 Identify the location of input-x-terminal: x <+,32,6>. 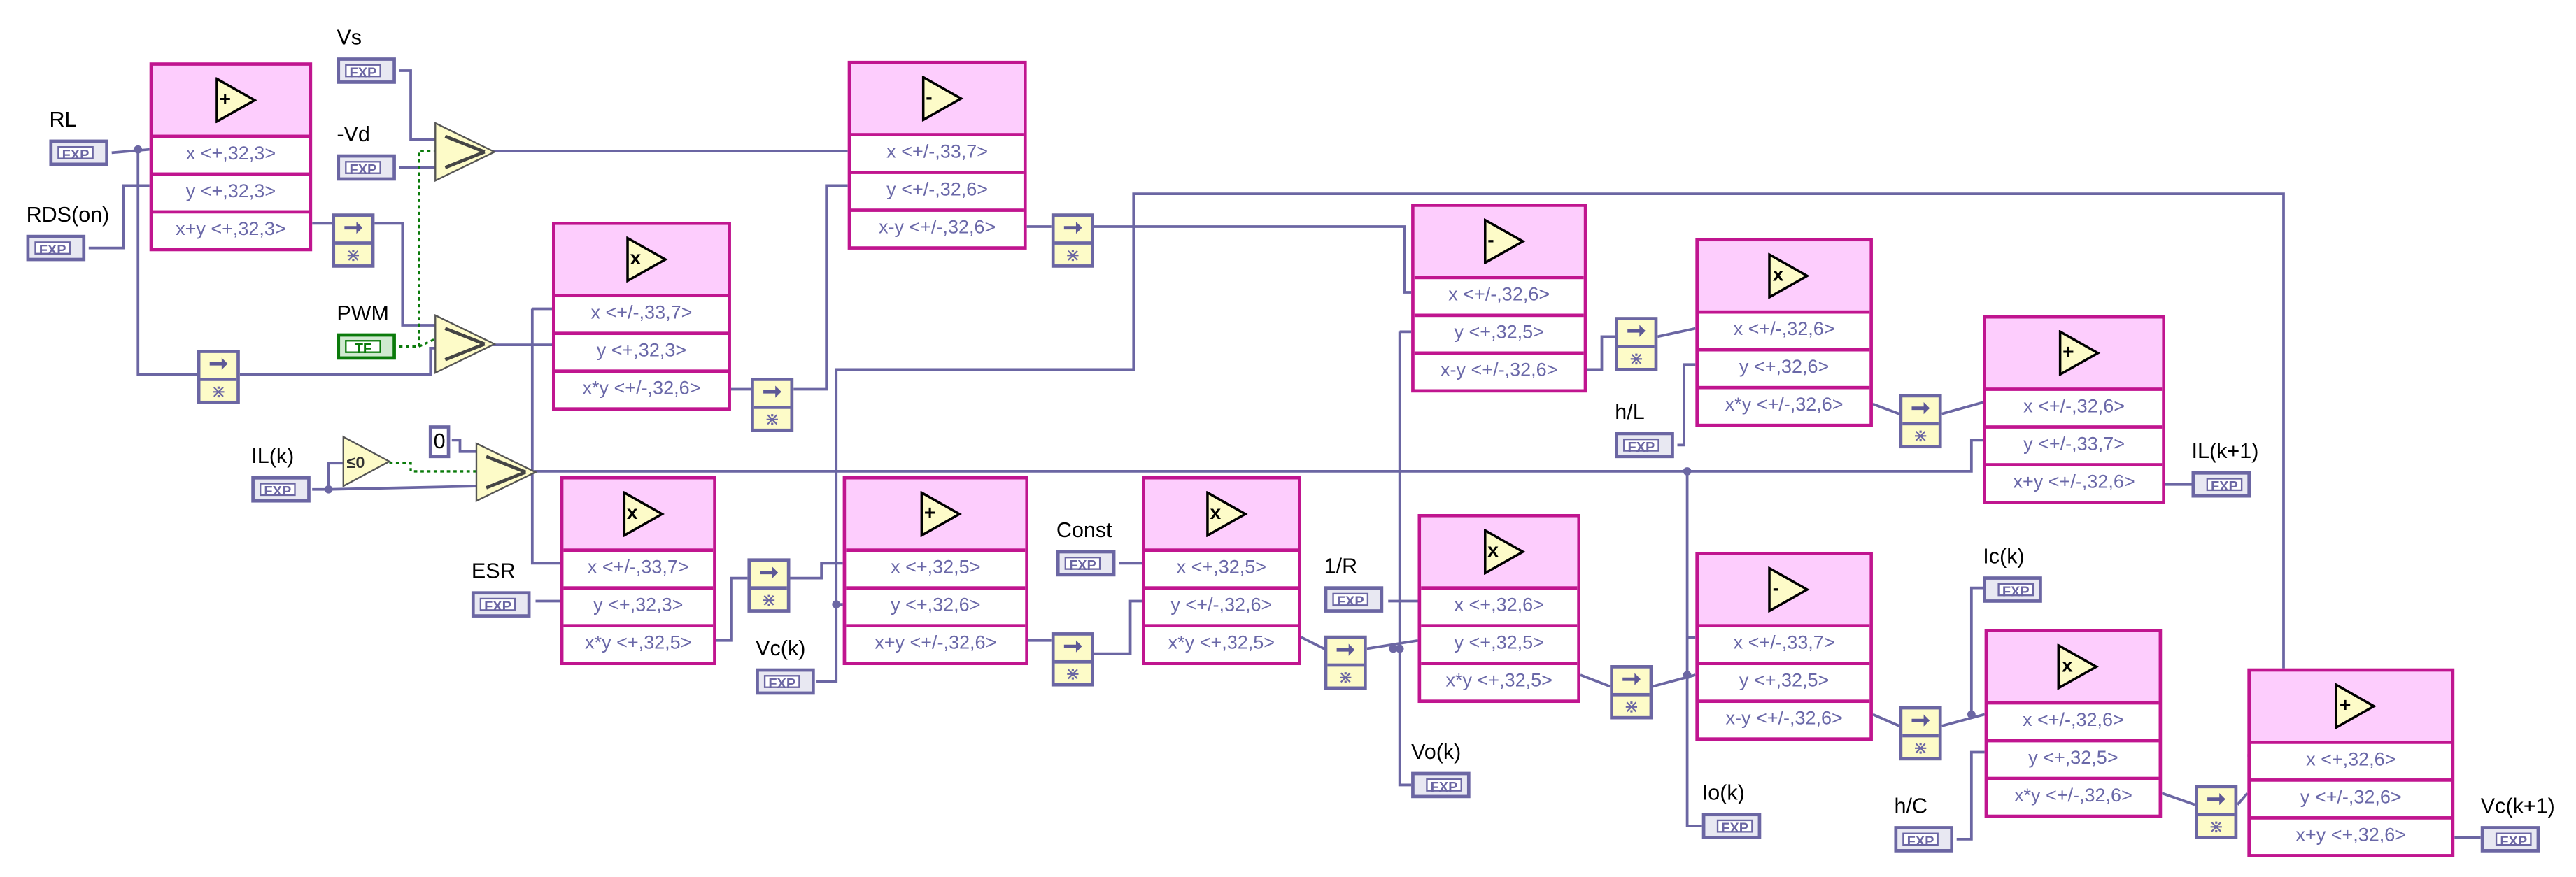
(2351, 763).